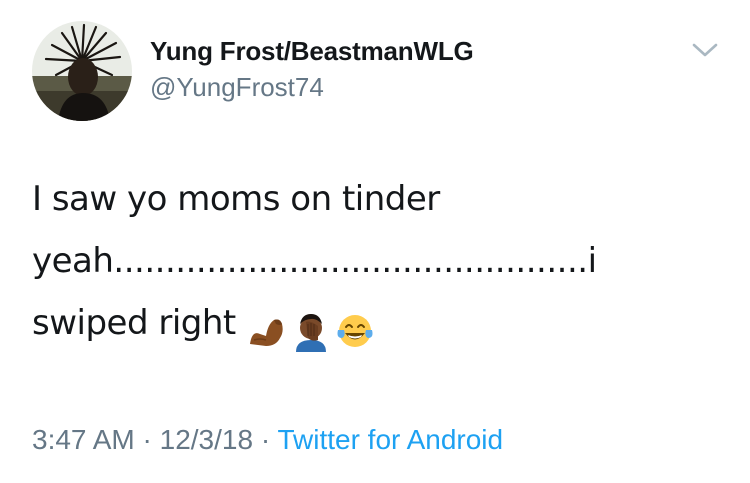  What do you see at coordinates (237, 87) in the screenshot?
I see `user-handle: @YungFrost74` at bounding box center [237, 87].